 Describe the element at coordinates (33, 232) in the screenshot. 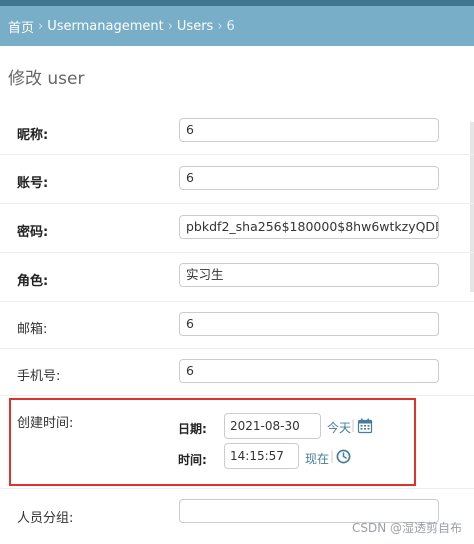

I see `password-label: 密码:` at that location.